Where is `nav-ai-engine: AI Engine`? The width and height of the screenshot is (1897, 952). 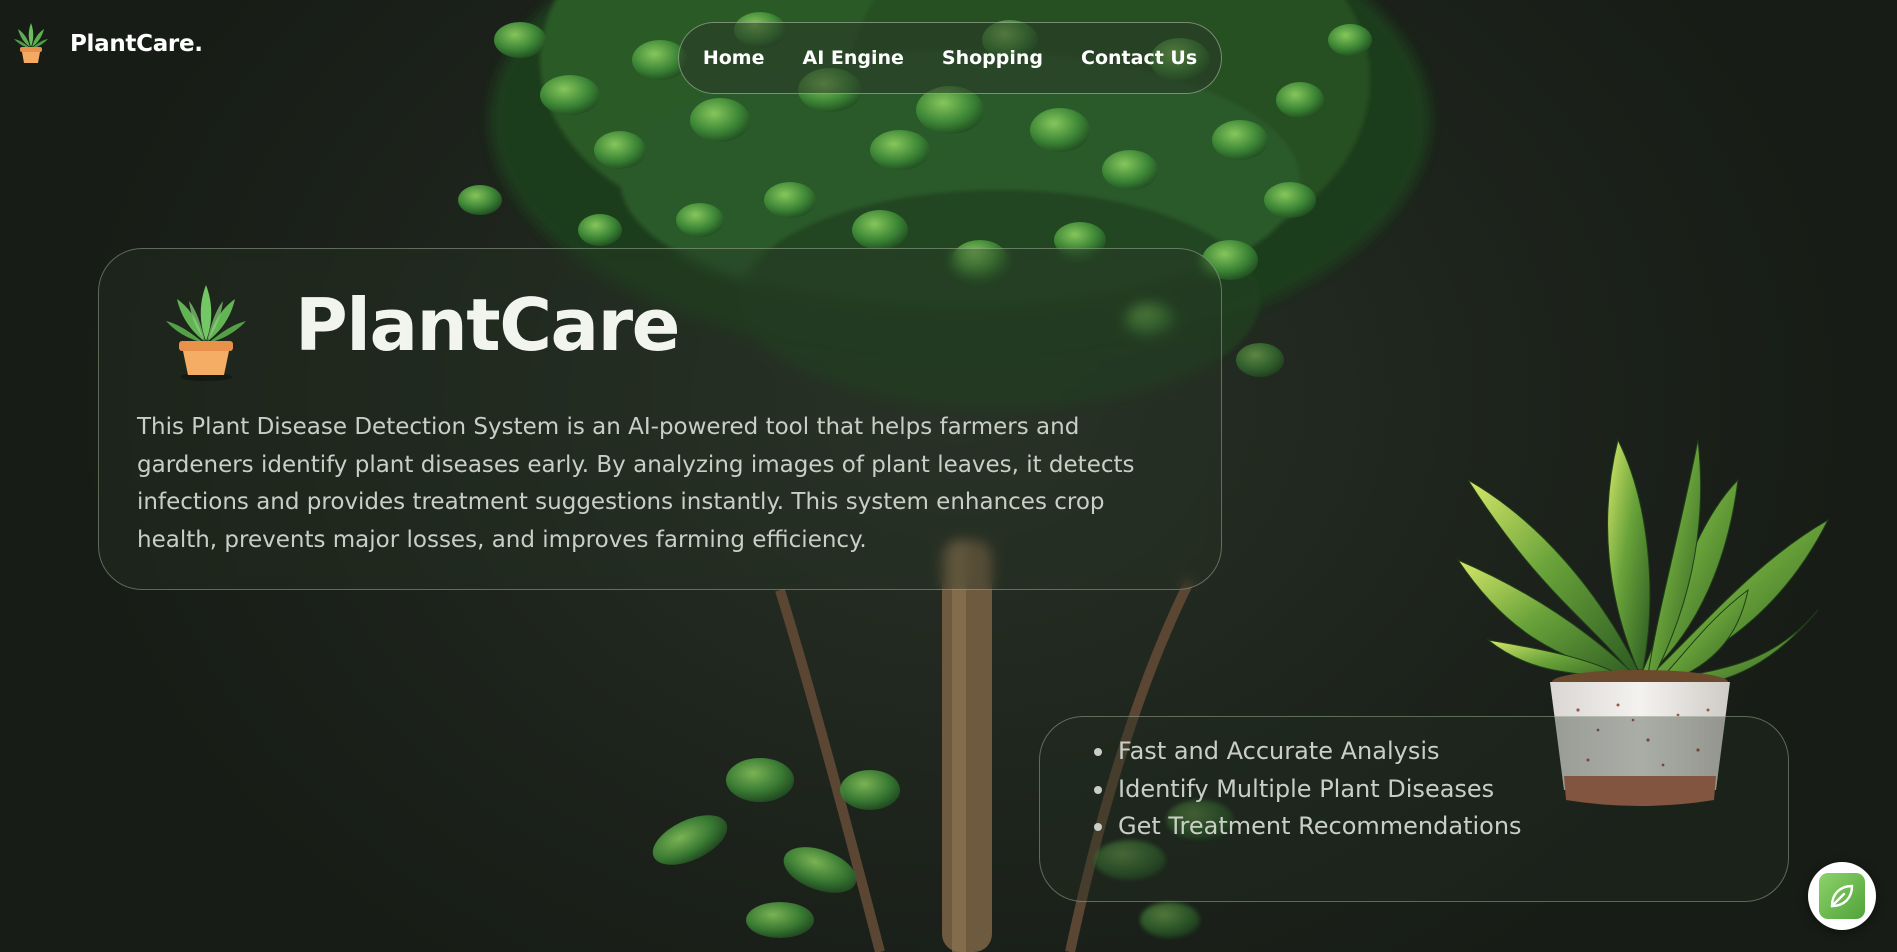 nav-ai-engine: AI Engine is located at coordinates (852, 58).